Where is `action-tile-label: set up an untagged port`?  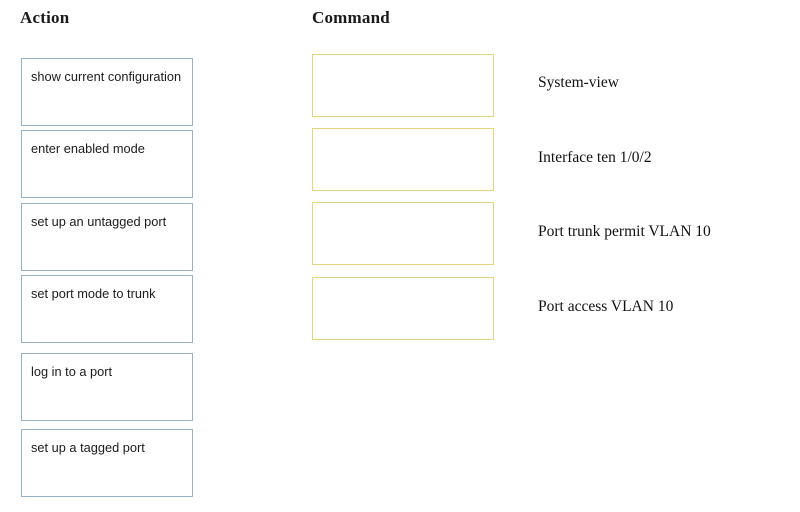 action-tile-label: set up an untagged port is located at coordinates (99, 221).